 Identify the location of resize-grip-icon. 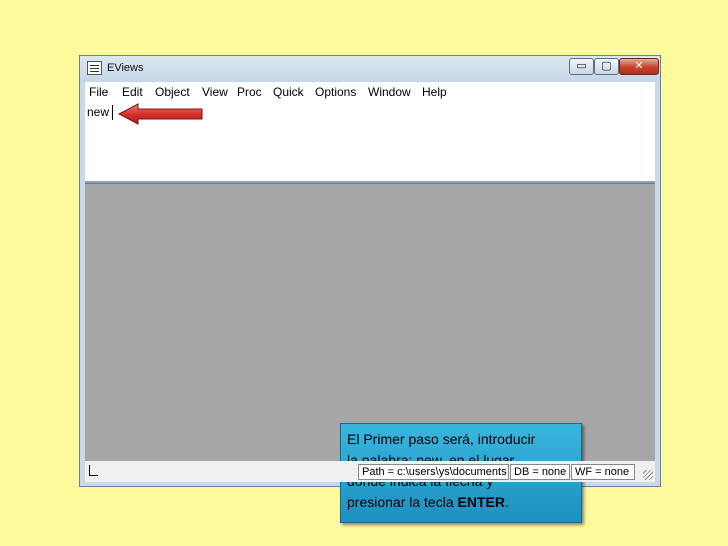
(648, 475).